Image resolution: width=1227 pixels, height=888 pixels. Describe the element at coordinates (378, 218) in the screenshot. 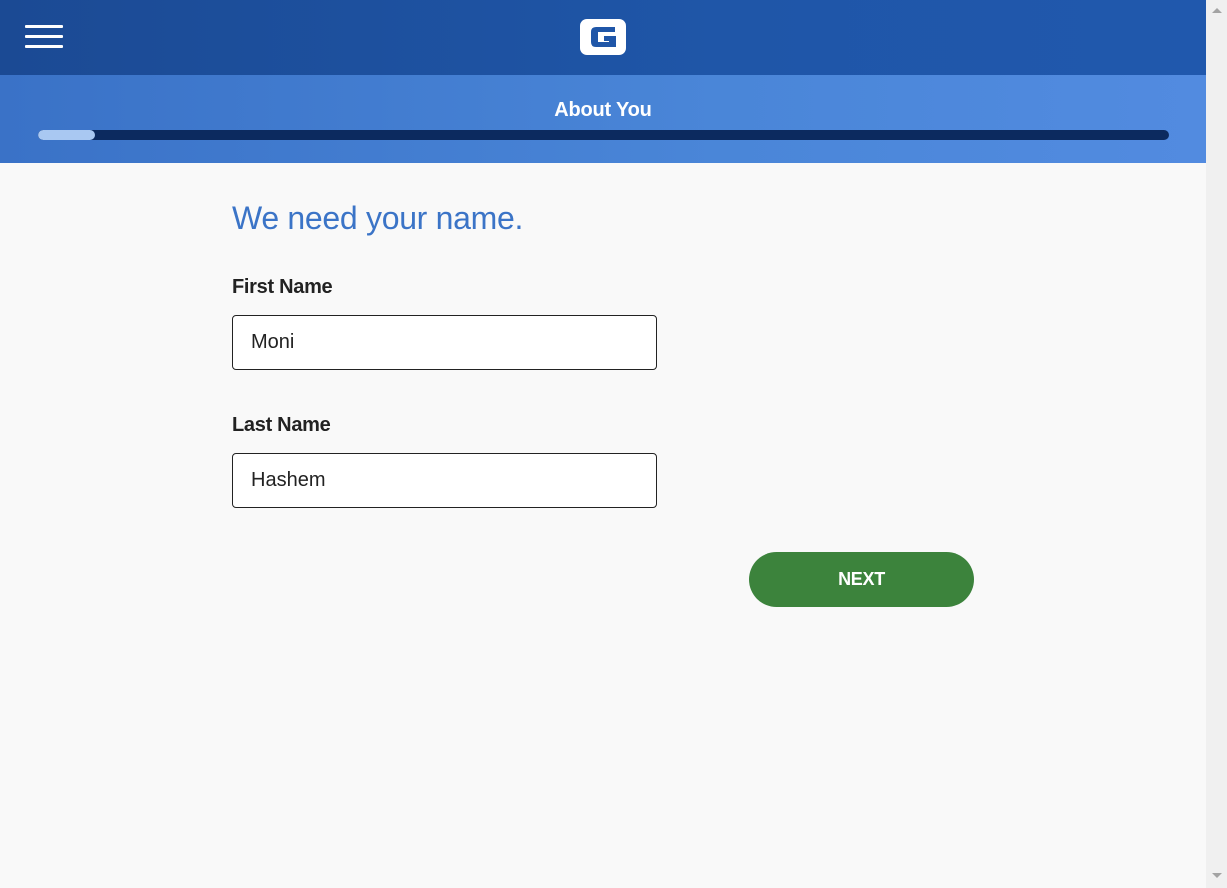

I see `page-heading: We need your name.` at that location.